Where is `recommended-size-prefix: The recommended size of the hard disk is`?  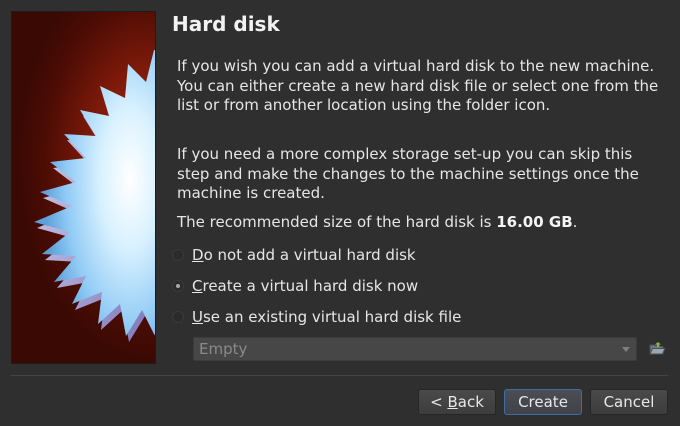 recommended-size-prefix: The recommended size of the hard disk is is located at coordinates (337, 222).